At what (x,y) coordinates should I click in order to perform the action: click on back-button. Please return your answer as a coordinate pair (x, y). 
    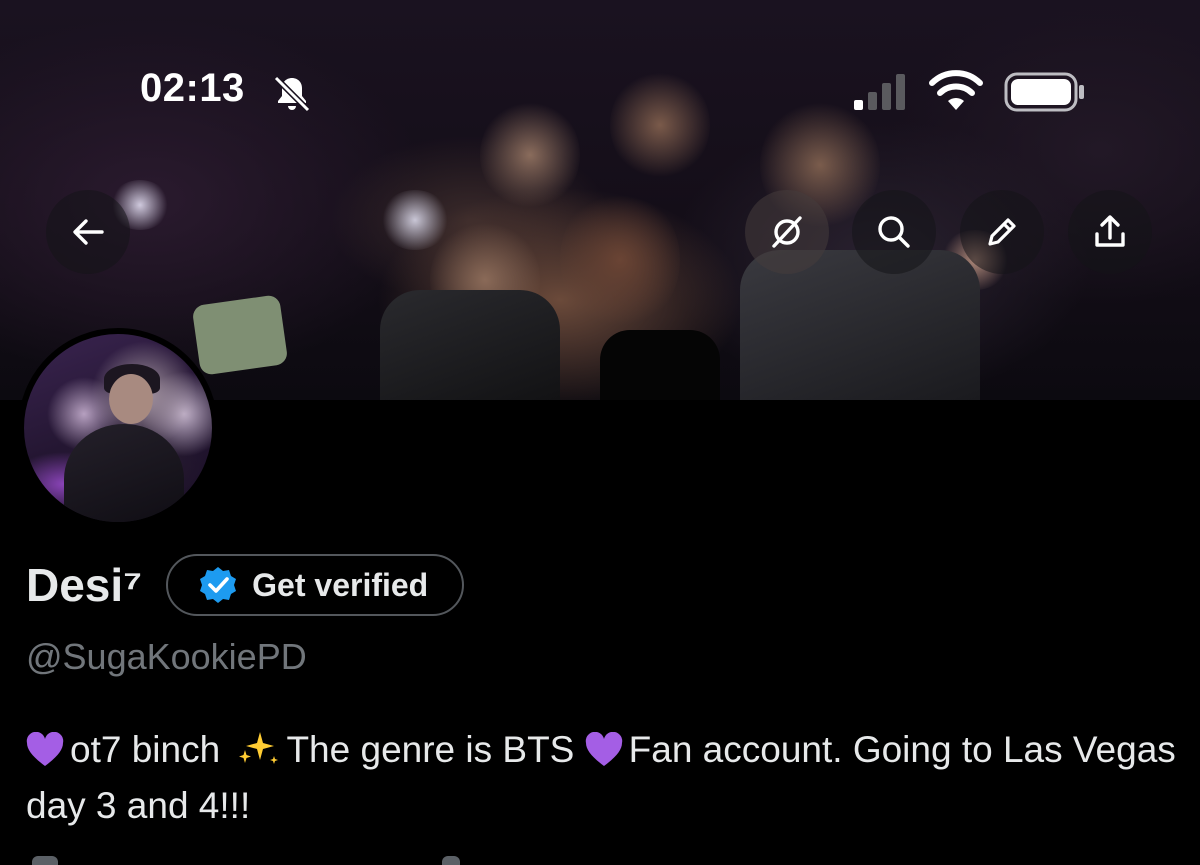
    Looking at the image, I should click on (88, 232).